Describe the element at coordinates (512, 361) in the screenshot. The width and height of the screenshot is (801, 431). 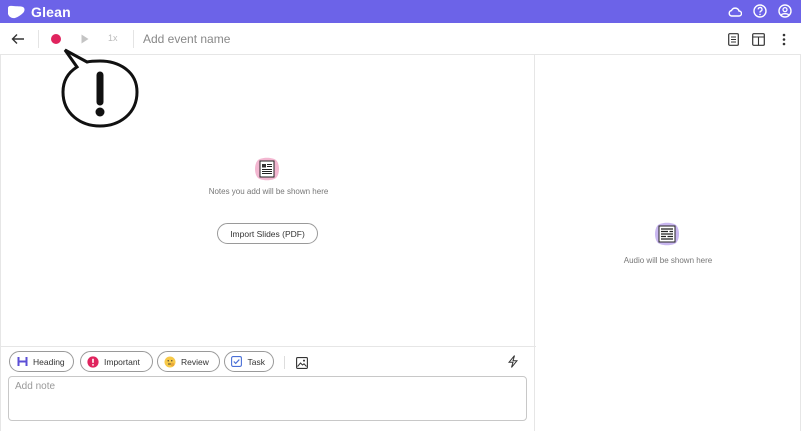
I see `lightning-bolt-icon` at that location.